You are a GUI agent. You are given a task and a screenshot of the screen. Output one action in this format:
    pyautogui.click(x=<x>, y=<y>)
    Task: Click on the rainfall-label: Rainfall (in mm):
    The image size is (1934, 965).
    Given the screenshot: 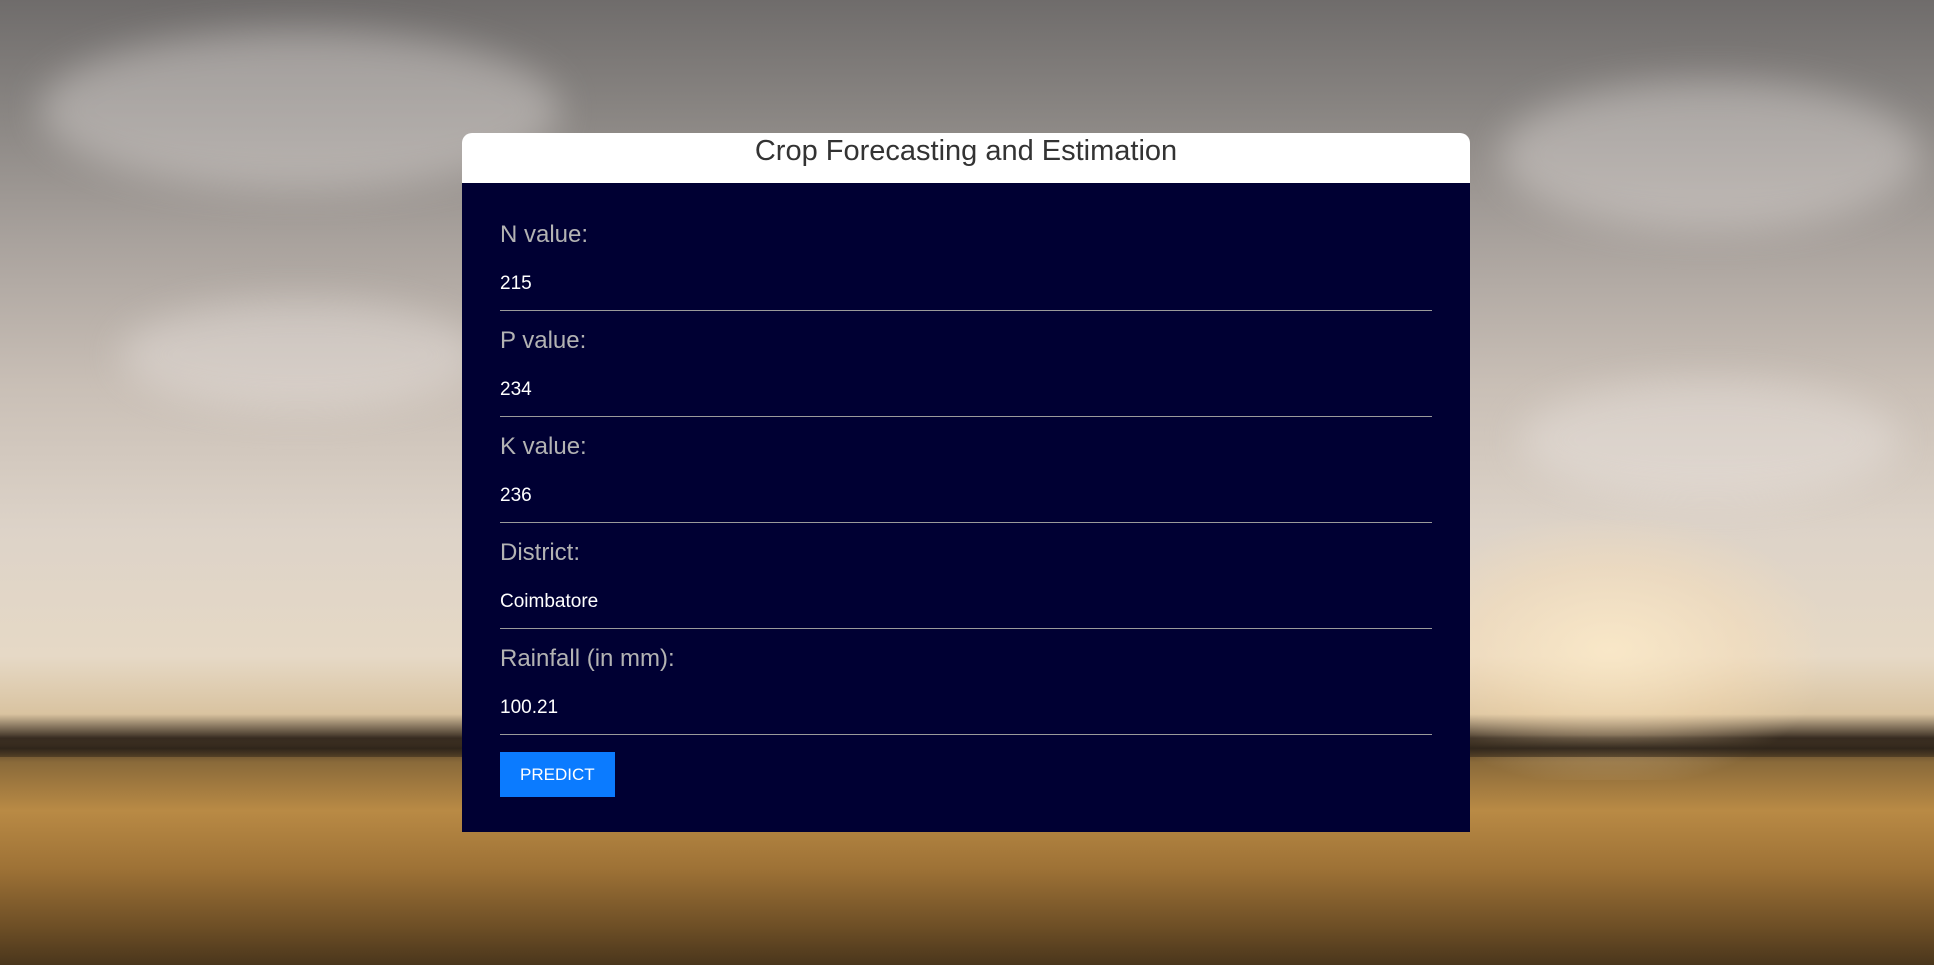 What is the action you would take?
    pyautogui.click(x=587, y=658)
    